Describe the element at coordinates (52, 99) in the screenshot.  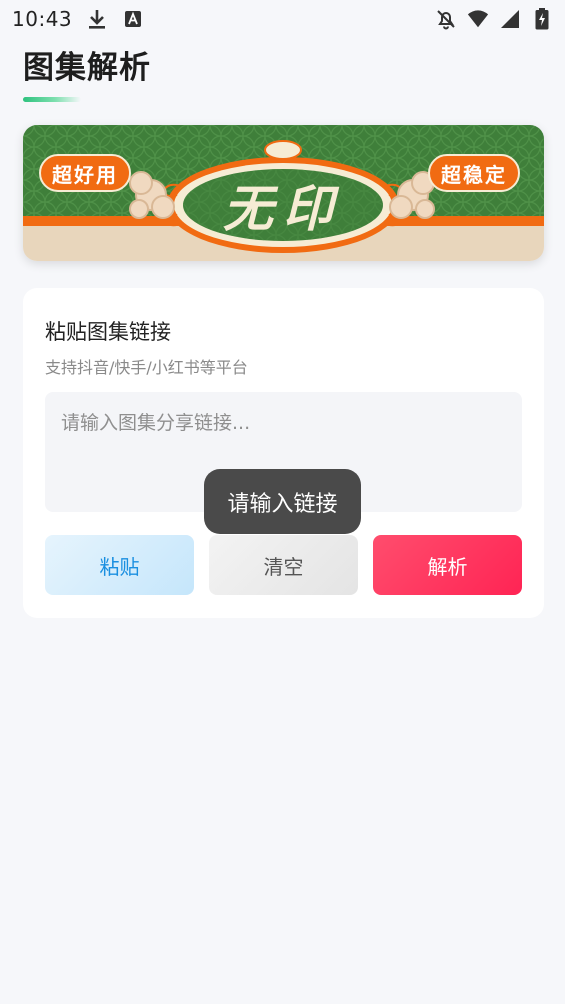
I see `title-underline` at that location.